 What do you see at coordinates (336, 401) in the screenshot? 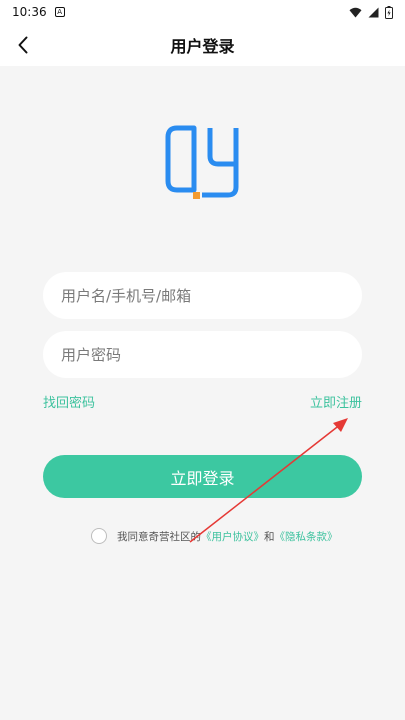
I see `register-link: 立即注册` at bounding box center [336, 401].